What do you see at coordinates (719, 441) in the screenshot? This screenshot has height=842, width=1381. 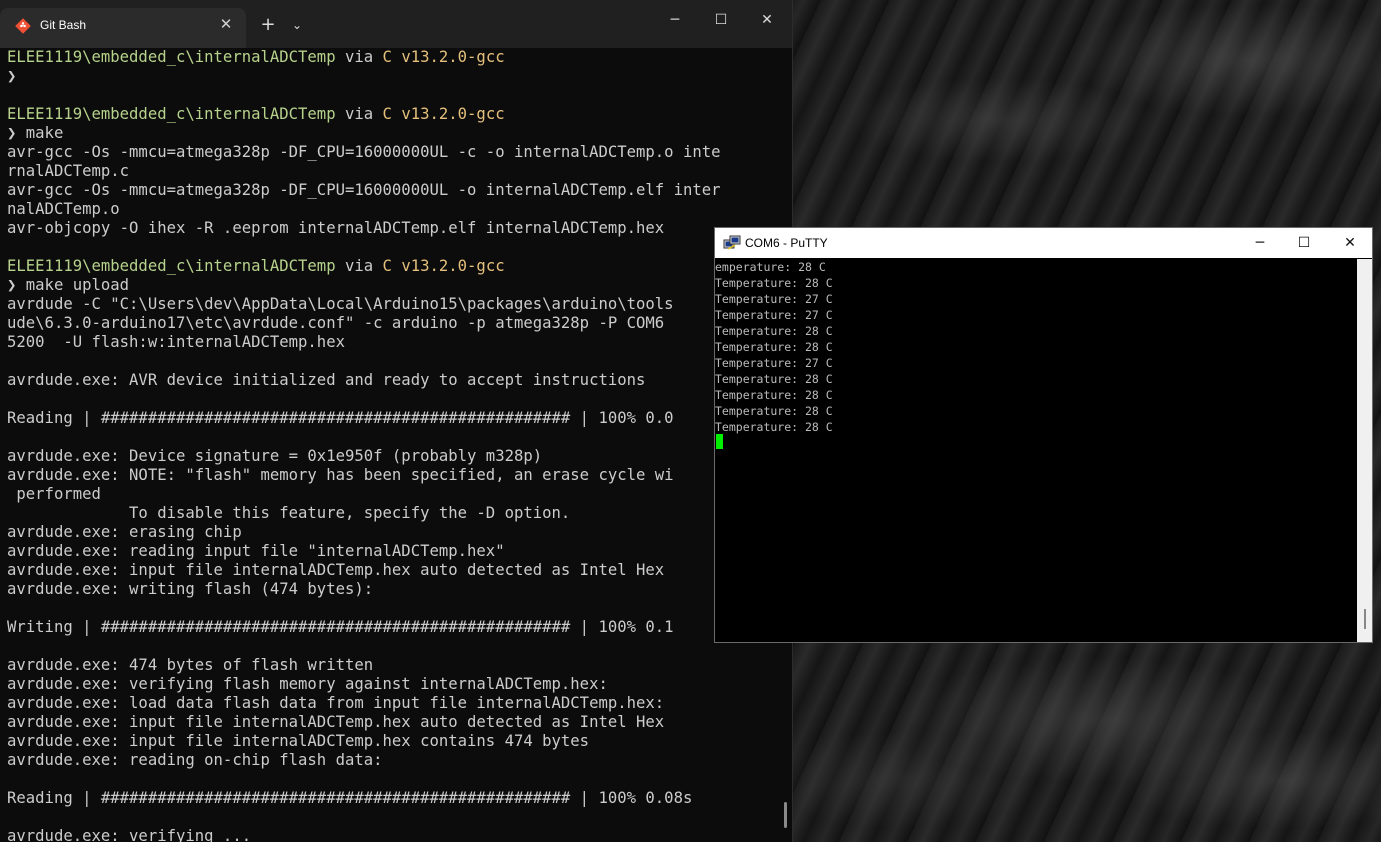 I see `terminal-cursor` at bounding box center [719, 441].